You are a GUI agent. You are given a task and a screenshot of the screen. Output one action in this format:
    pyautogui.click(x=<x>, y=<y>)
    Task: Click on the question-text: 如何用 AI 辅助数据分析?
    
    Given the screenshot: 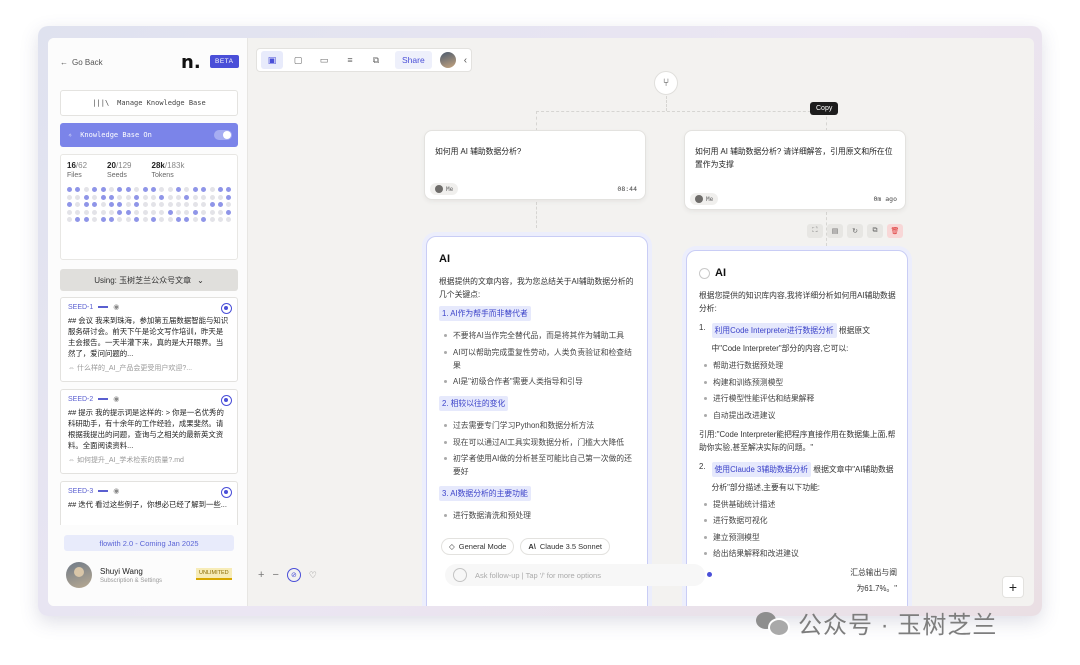 What is the action you would take?
    pyautogui.click(x=478, y=151)
    